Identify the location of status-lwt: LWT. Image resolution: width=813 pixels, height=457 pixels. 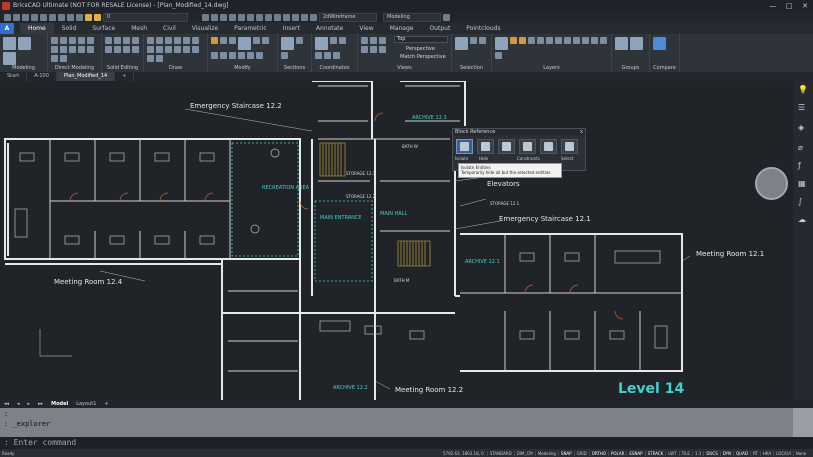
(671, 453).